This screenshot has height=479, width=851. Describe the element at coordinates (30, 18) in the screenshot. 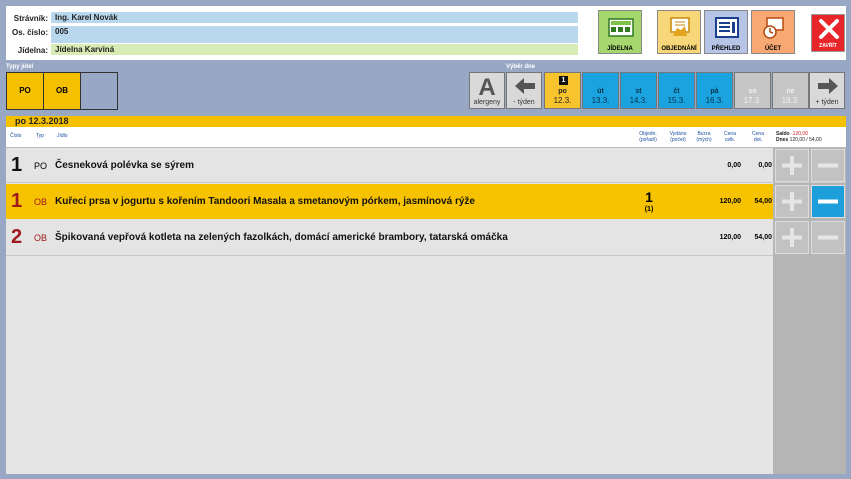

I see `stravnik-label: Strávník:` at that location.